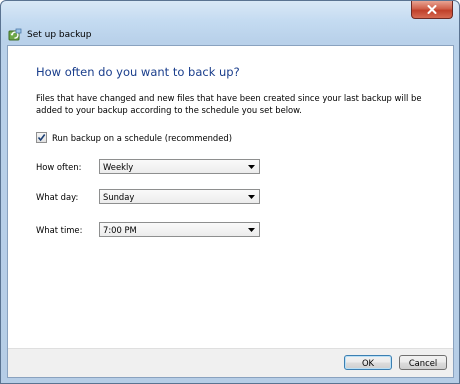  What do you see at coordinates (59, 35) in the screenshot?
I see `window-title: Set up backup` at bounding box center [59, 35].